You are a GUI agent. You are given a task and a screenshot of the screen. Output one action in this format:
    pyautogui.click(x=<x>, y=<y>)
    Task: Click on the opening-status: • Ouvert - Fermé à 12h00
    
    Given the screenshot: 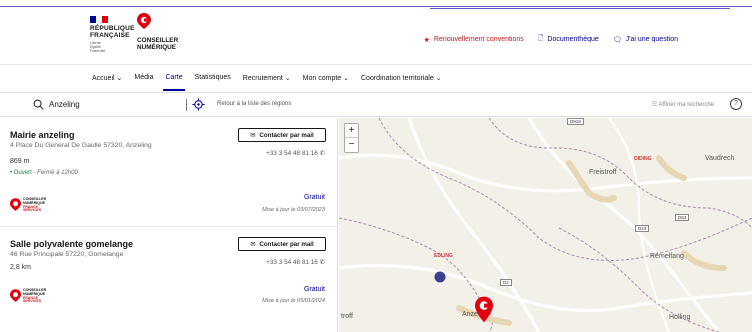 What is the action you would take?
    pyautogui.click(x=44, y=173)
    